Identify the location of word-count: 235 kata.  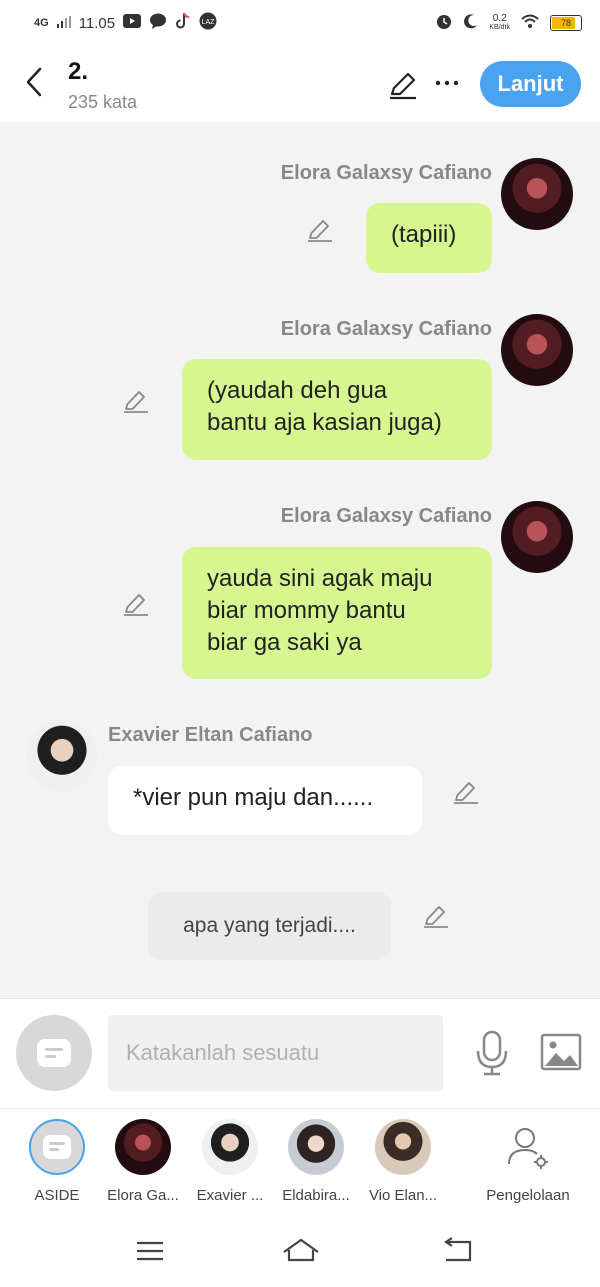
(103, 102).